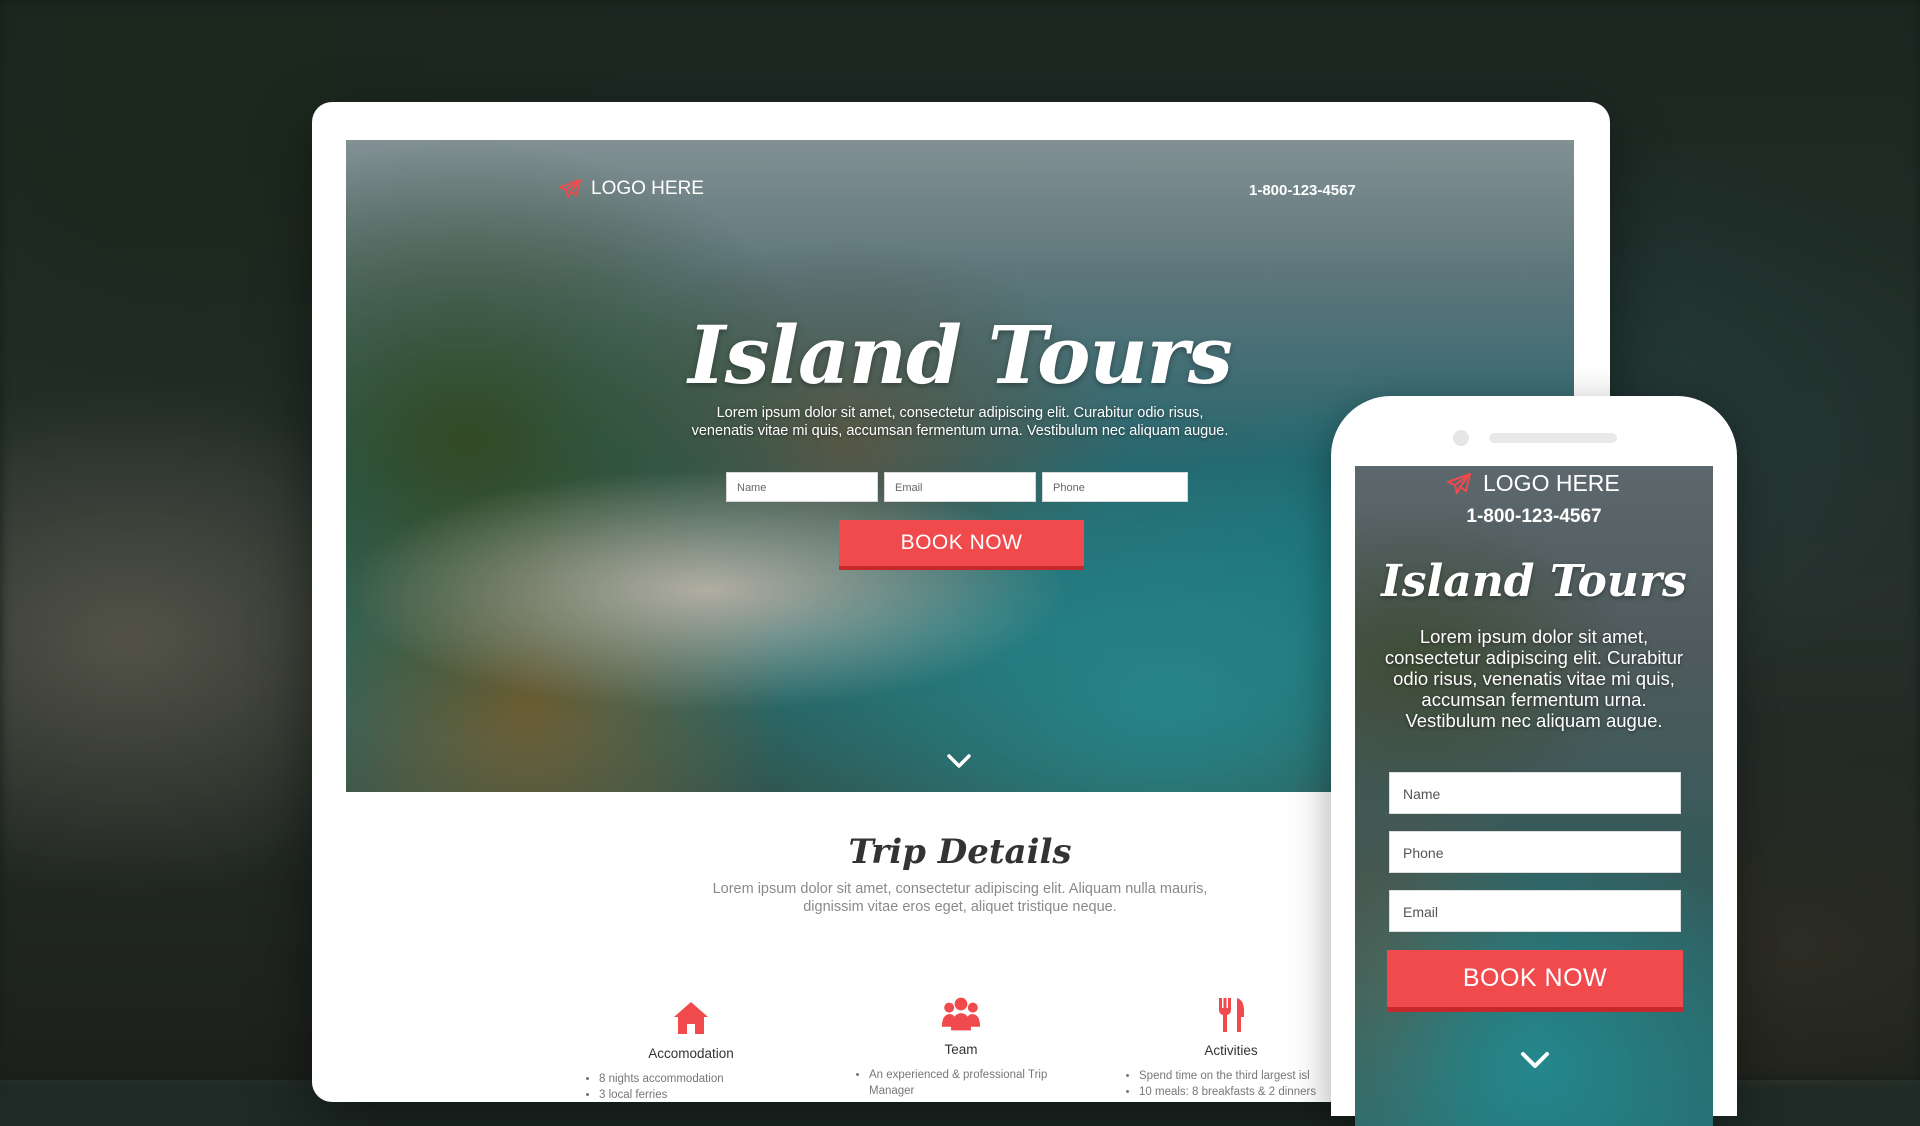  I want to click on phone-field: Phone, so click(1115, 487).